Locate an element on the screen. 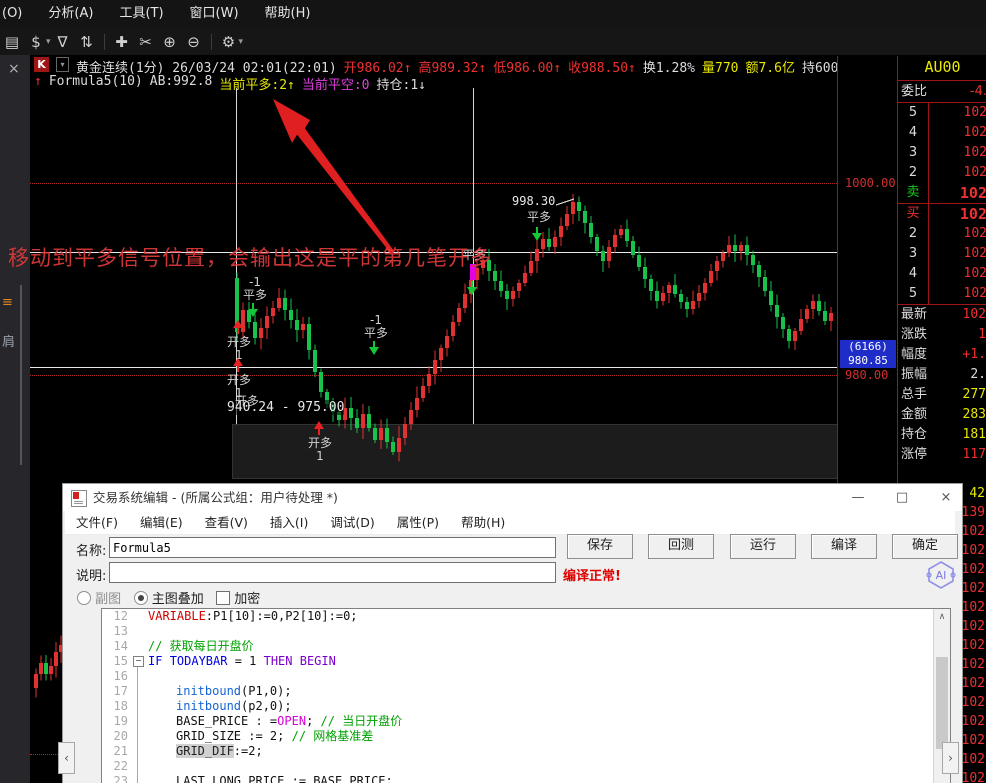  zoom-in-icon: ⊕ is located at coordinates (170, 42).